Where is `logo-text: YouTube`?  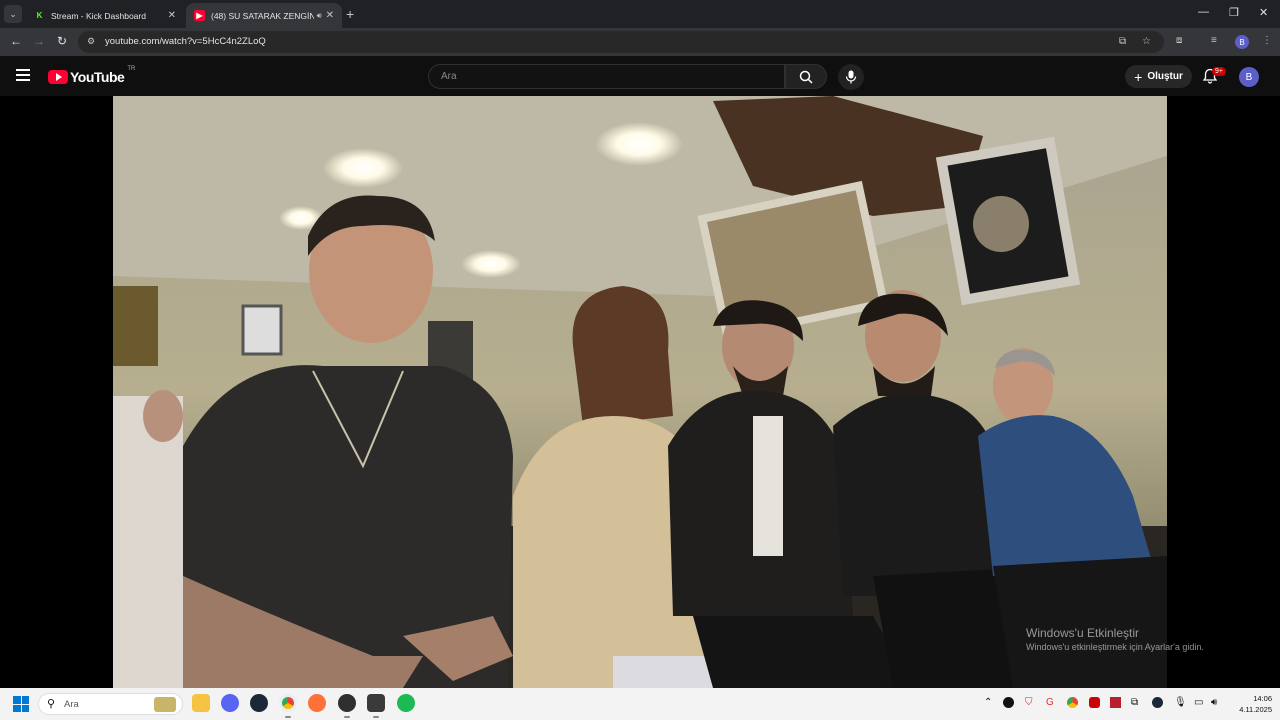 logo-text: YouTube is located at coordinates (97, 77).